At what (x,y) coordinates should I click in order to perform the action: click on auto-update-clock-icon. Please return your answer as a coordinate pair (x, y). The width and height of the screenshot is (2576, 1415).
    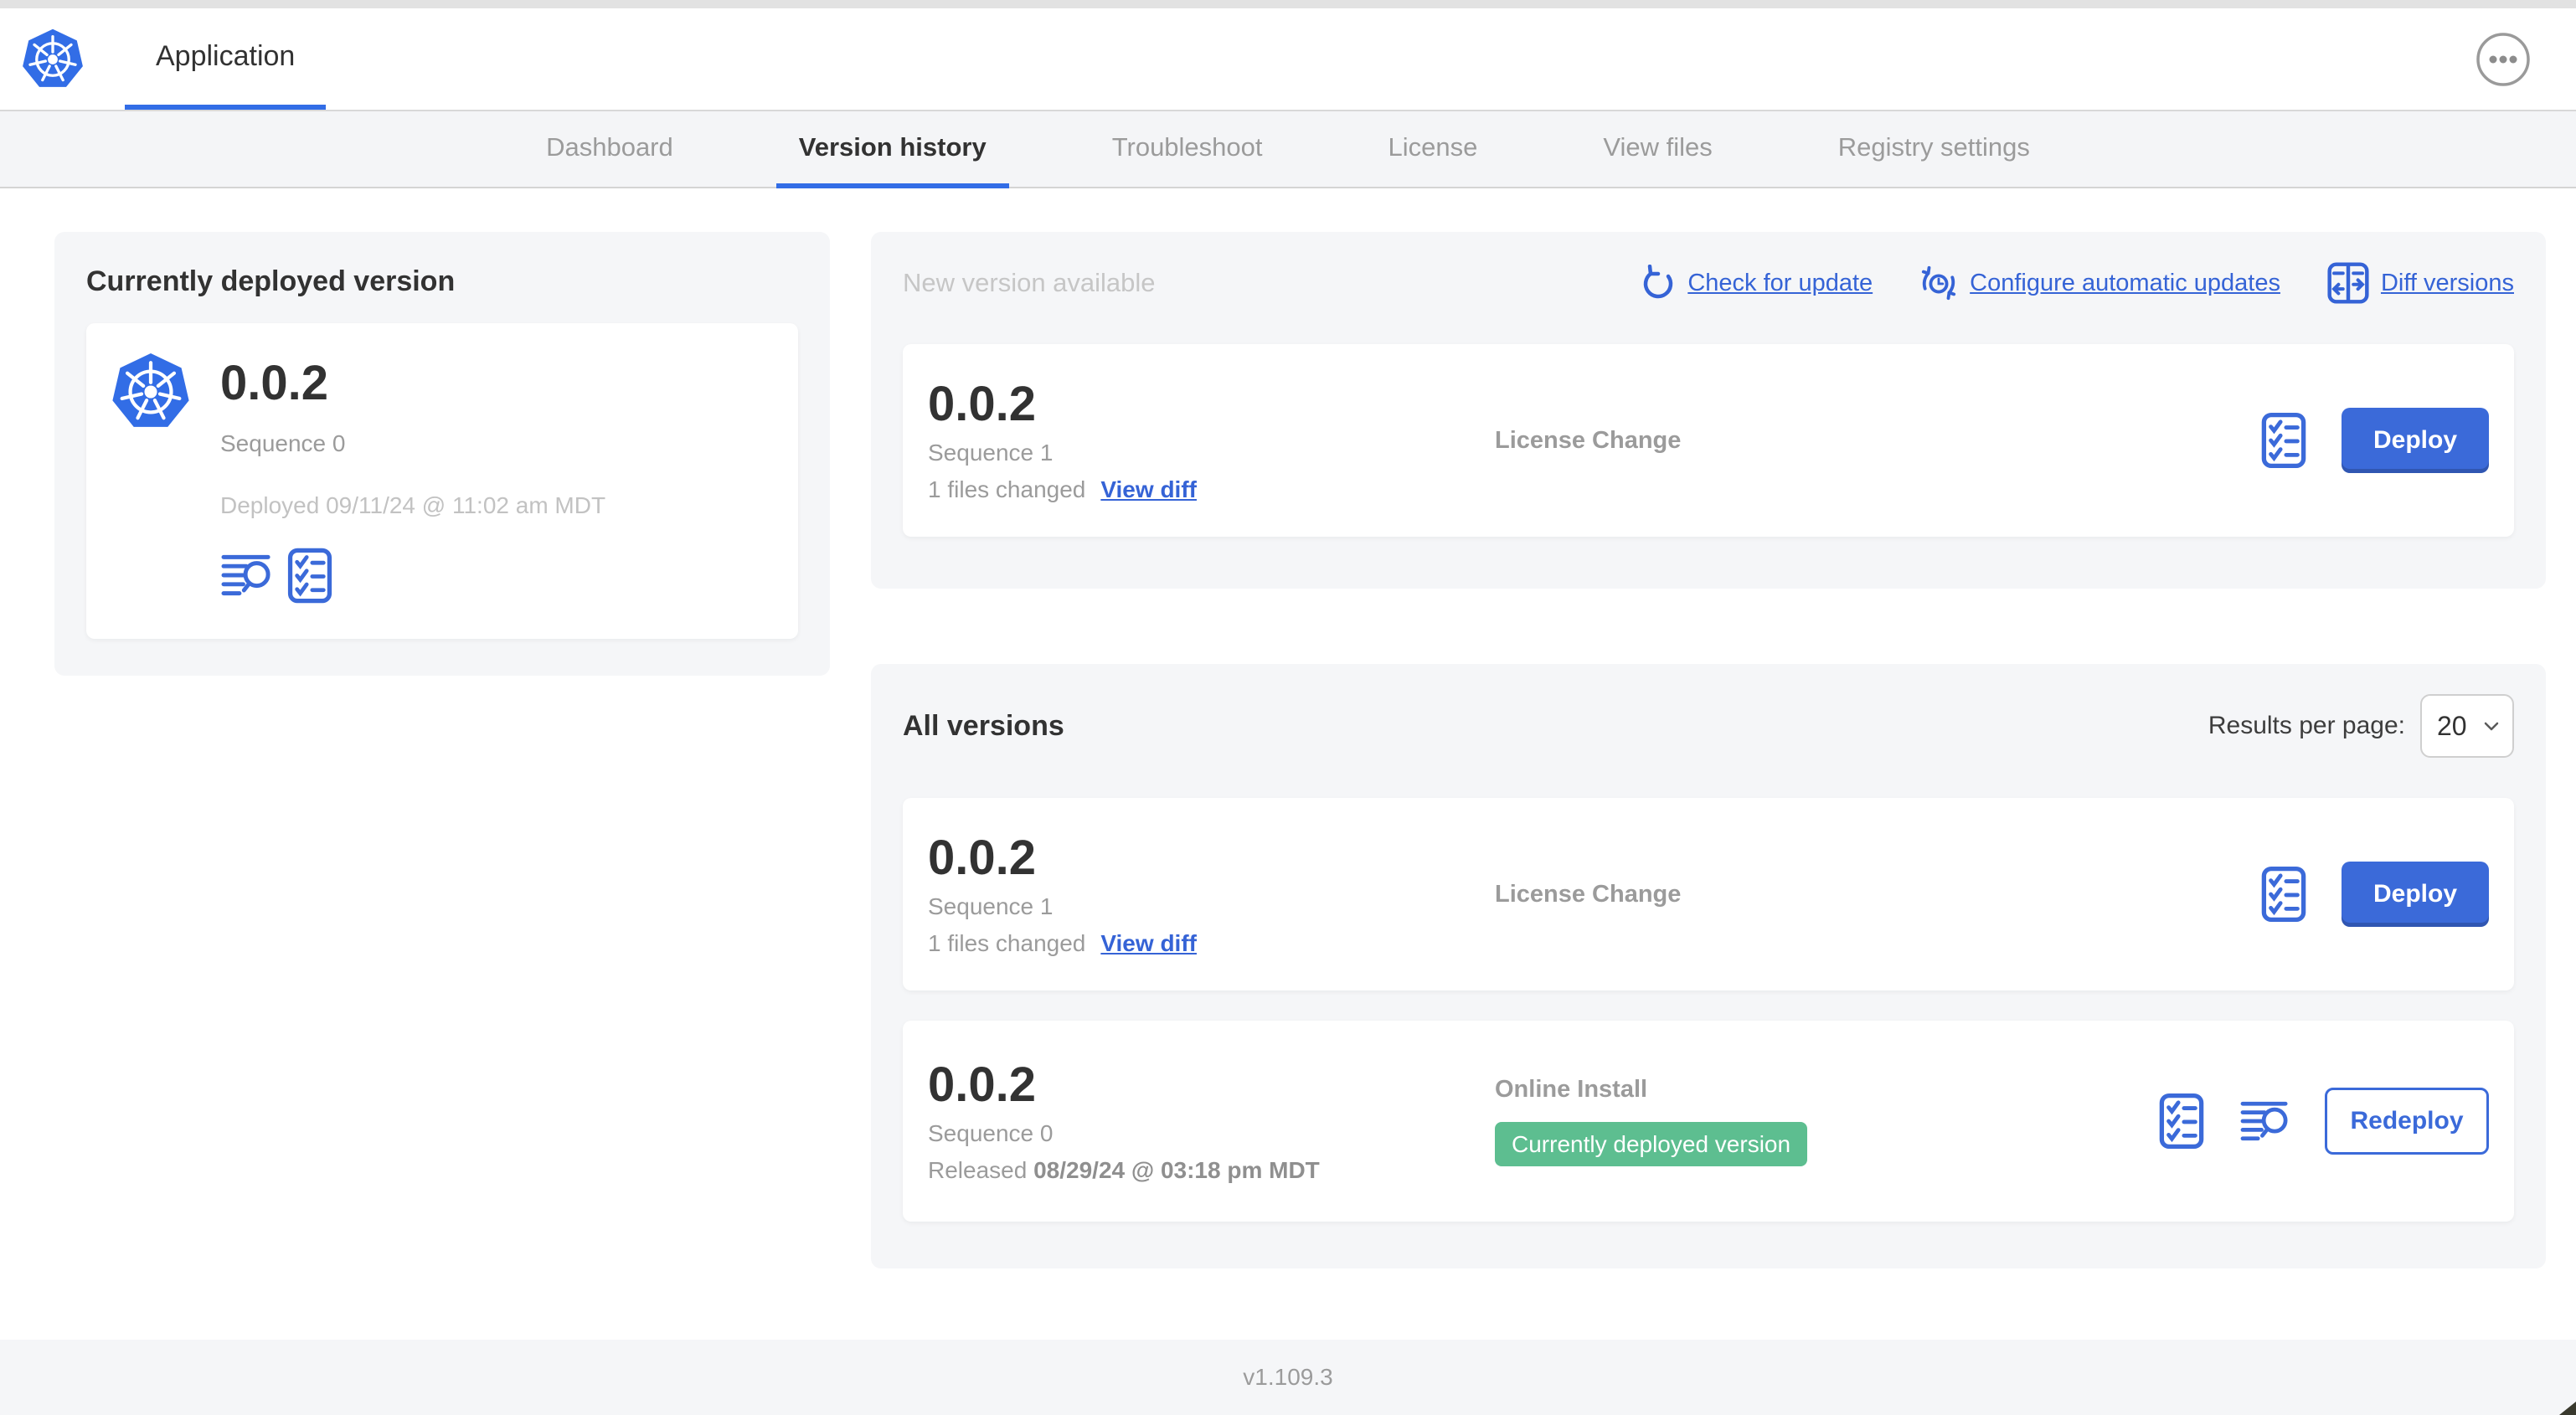
    Looking at the image, I should click on (1938, 283).